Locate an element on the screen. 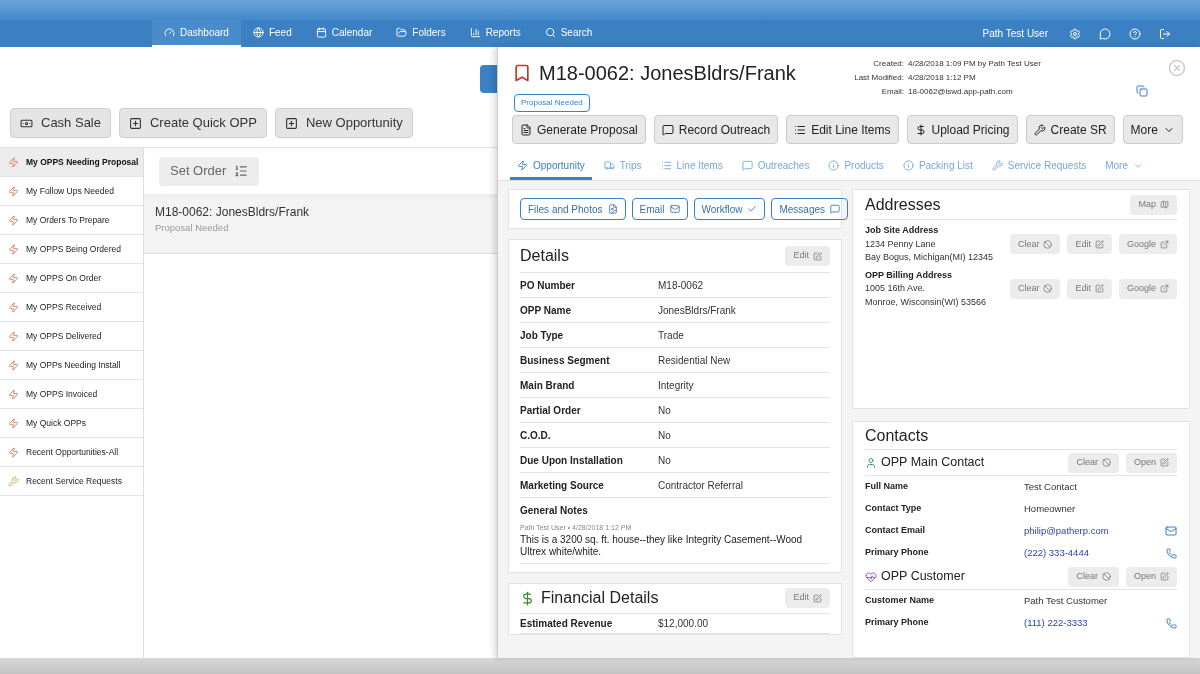  action-button: Generate Proposal is located at coordinates (579, 129).